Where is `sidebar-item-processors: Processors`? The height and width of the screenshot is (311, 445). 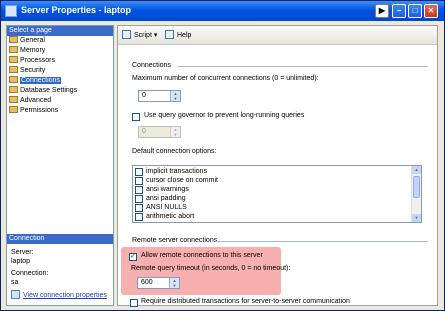 sidebar-item-processors: Processors is located at coordinates (60, 61).